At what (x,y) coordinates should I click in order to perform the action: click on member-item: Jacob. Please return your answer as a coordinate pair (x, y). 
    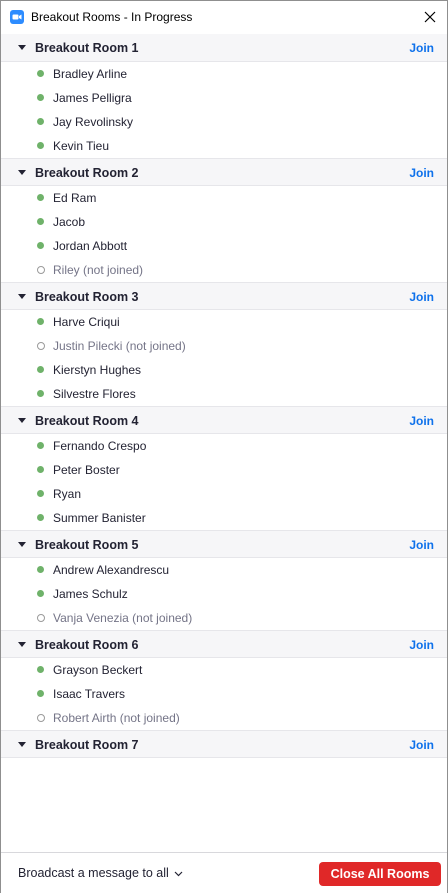
    Looking at the image, I should click on (224, 222).